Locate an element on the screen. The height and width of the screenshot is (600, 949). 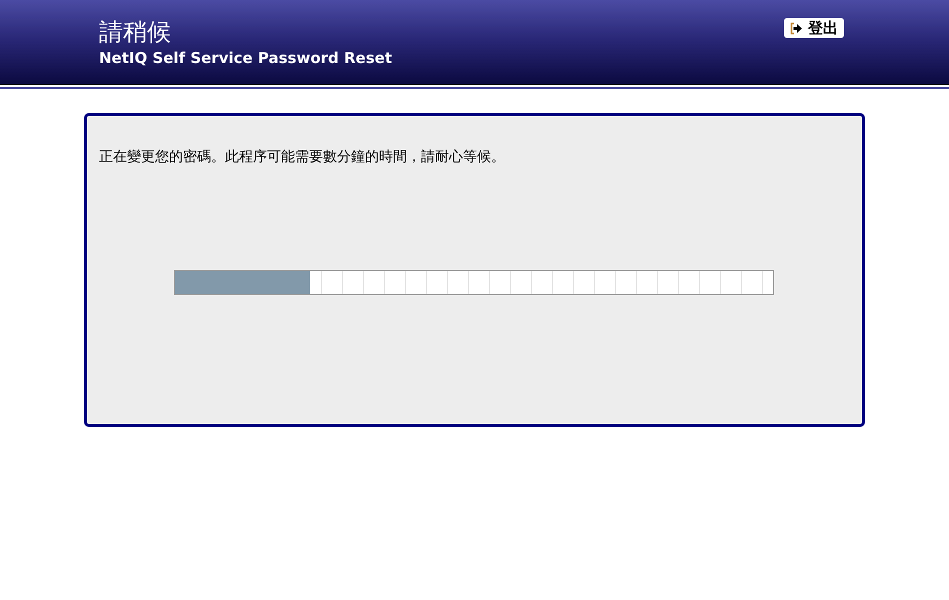
logout-button: 登出 is located at coordinates (814, 28).